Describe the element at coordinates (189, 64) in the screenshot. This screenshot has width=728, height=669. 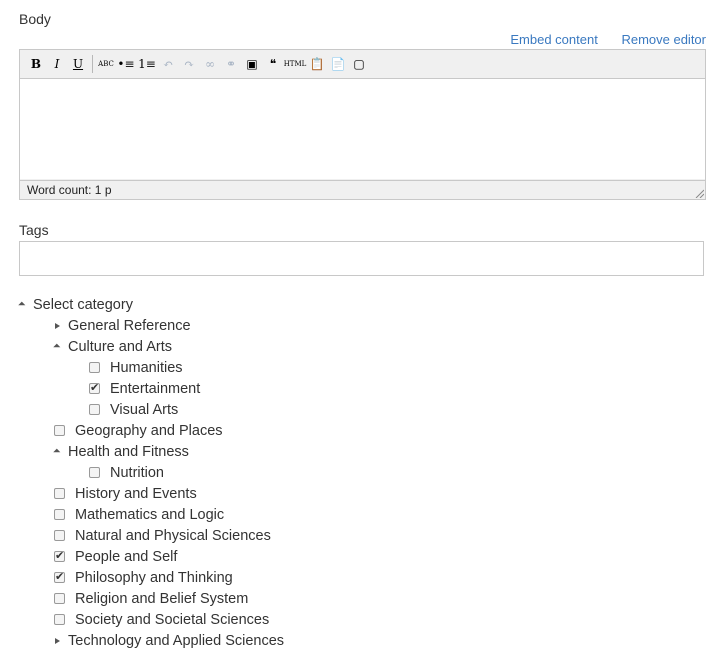
I see `redo-button: ↷` at that location.